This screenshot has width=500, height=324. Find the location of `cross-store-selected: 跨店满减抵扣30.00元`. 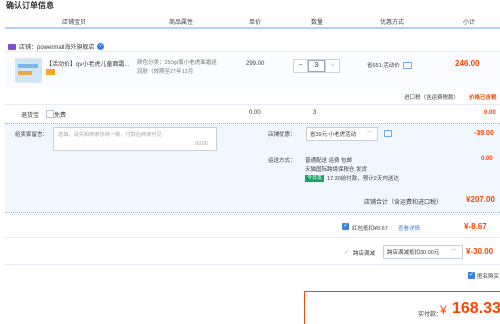

cross-store-selected: 跨店满减抵扣30.00元 is located at coordinates (413, 253).